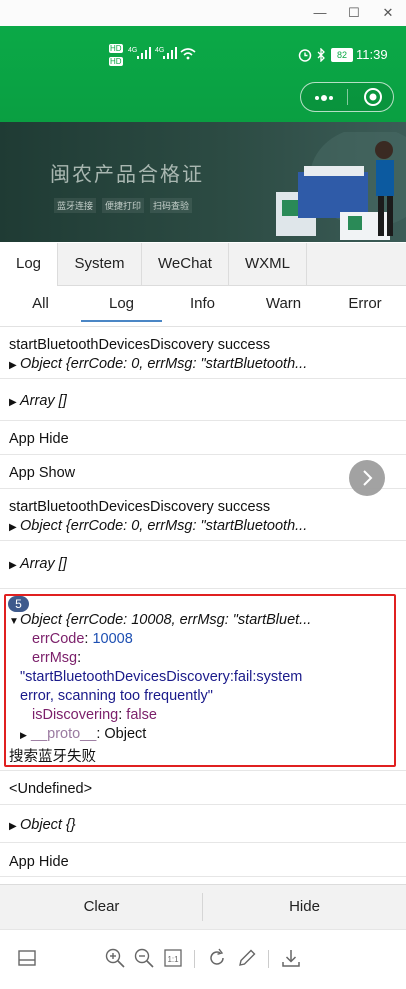  What do you see at coordinates (247, 958) in the screenshot?
I see `pencil-icon` at bounding box center [247, 958].